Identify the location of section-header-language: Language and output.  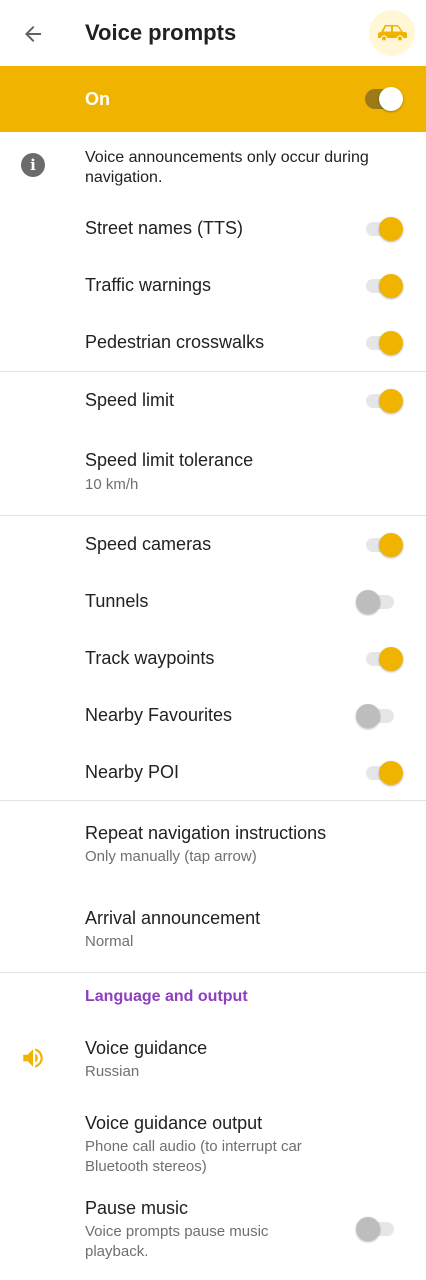
(166, 996).